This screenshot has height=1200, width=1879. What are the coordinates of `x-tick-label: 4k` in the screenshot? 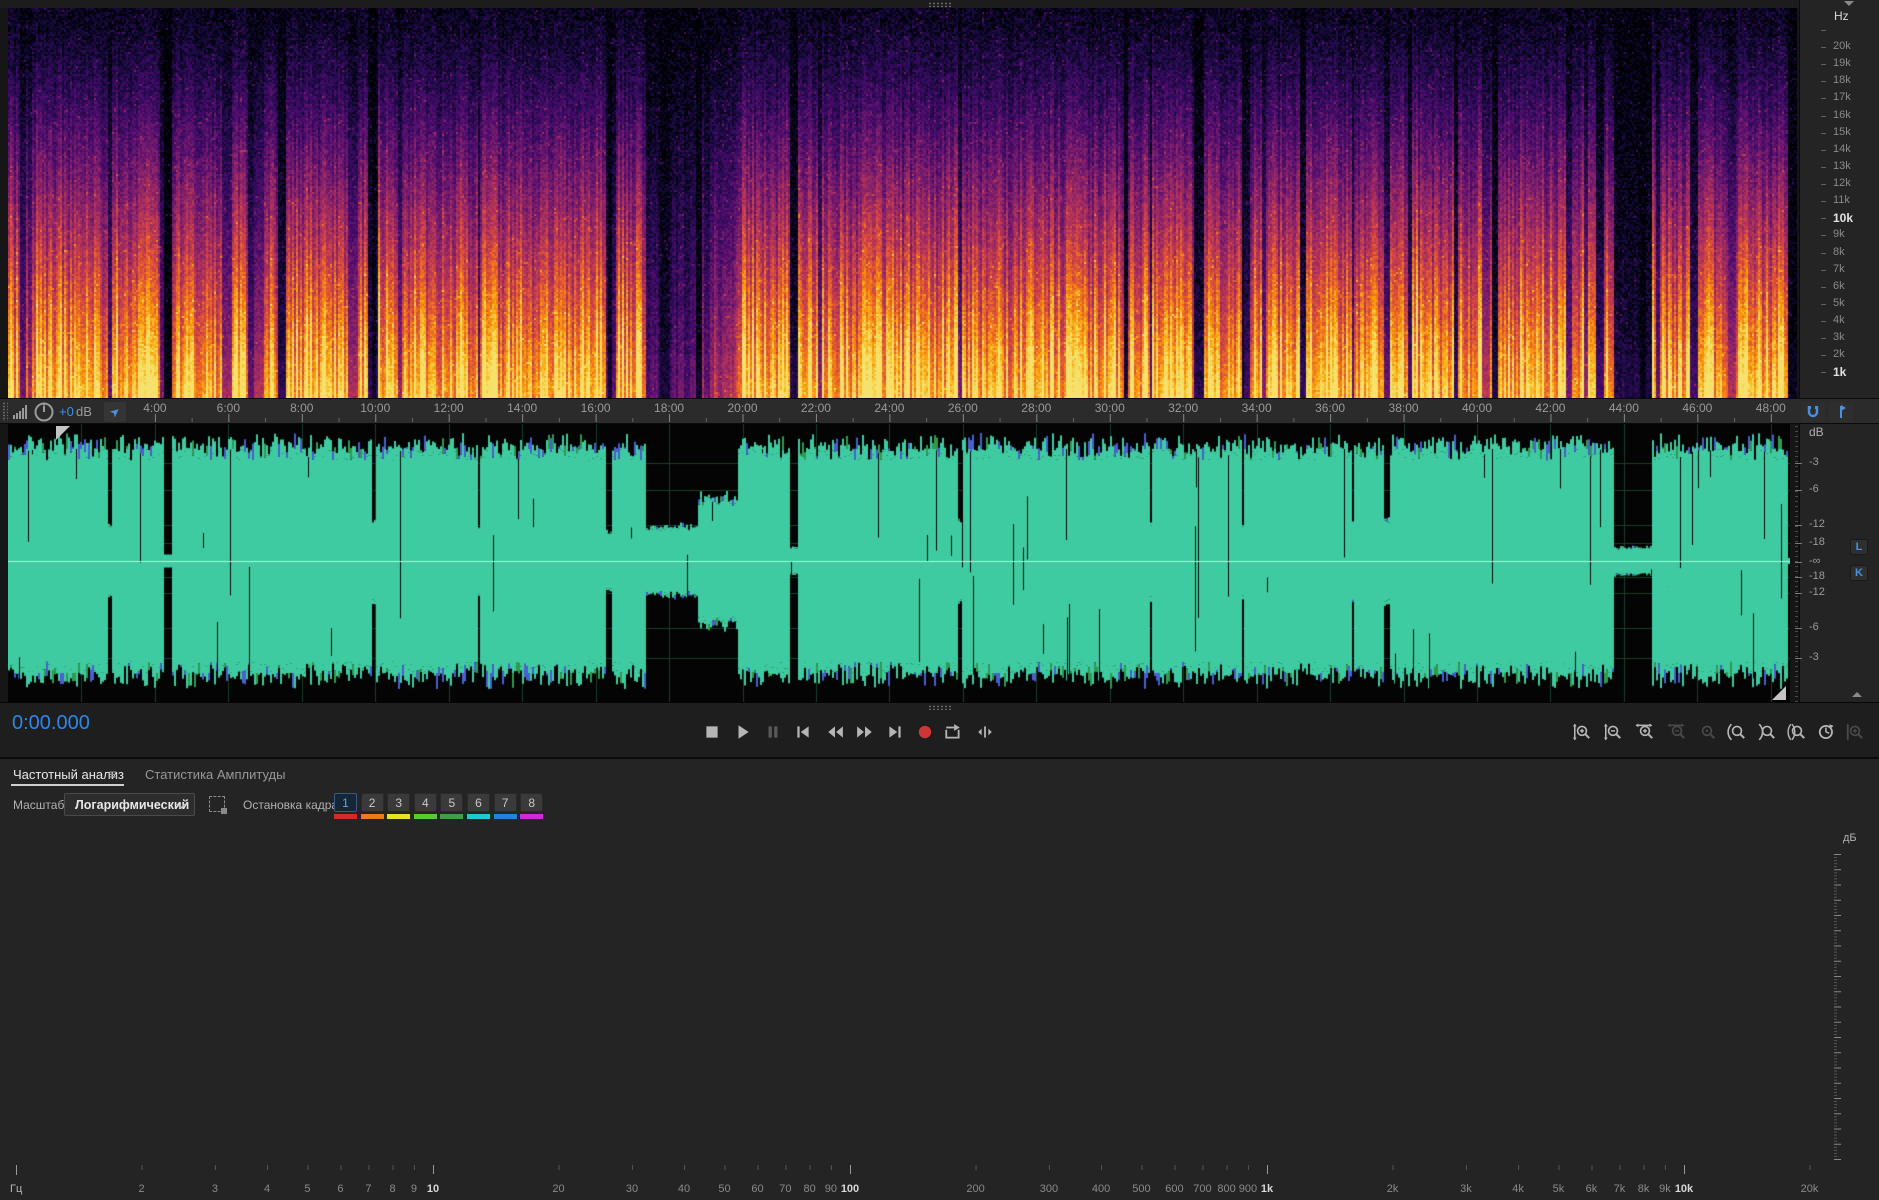 It's located at (1518, 1189).